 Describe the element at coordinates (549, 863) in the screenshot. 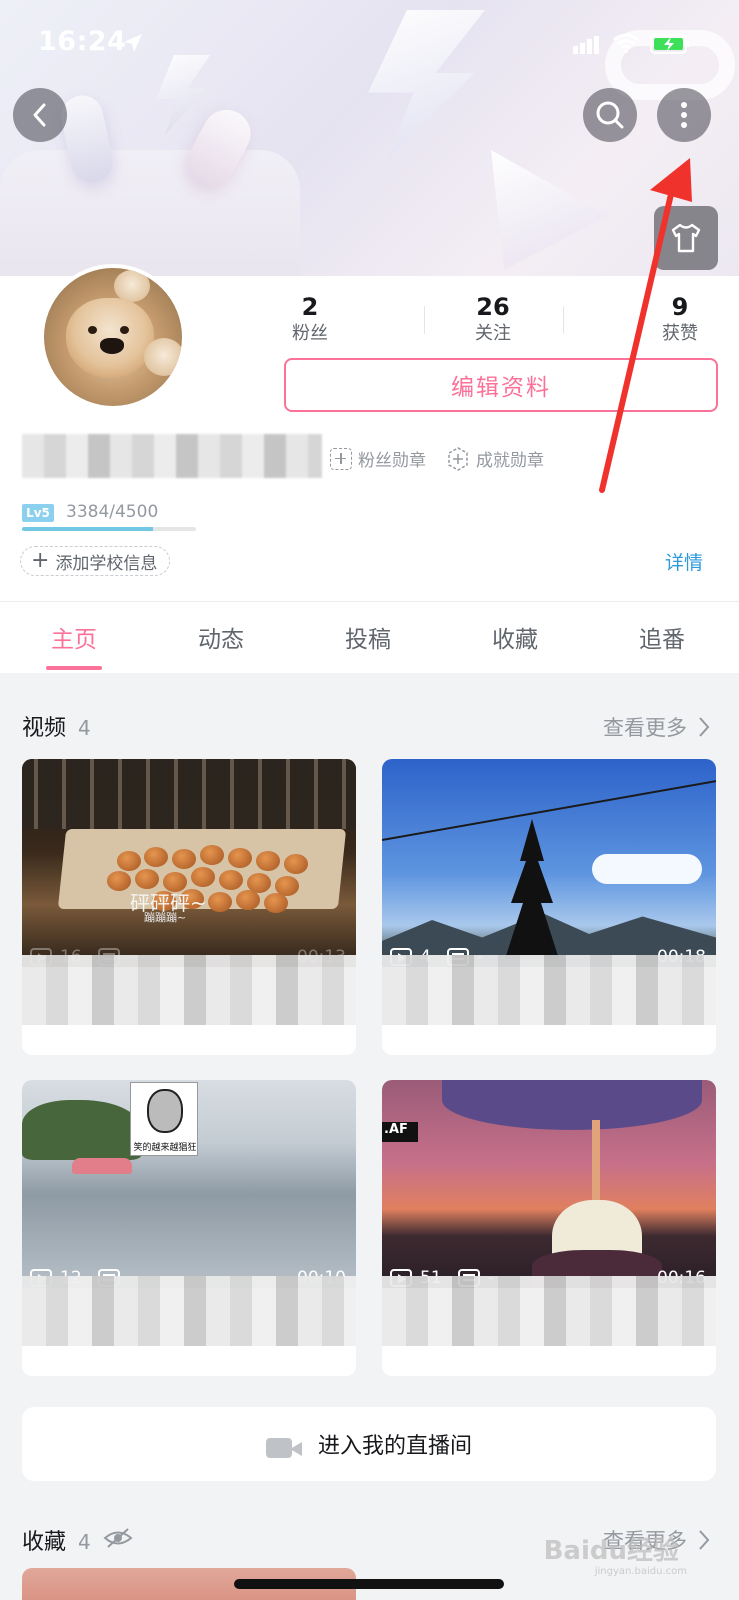

I see `video-thumbnail` at that location.